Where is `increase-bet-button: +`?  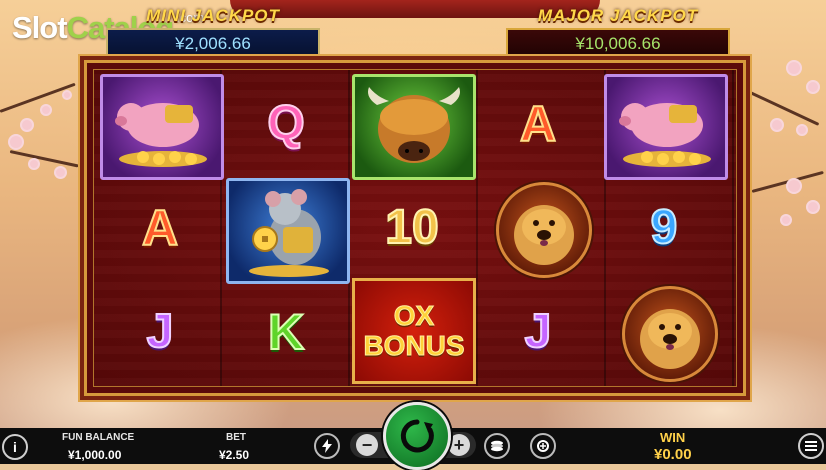
increase-bet-button: + is located at coordinates (459, 445).